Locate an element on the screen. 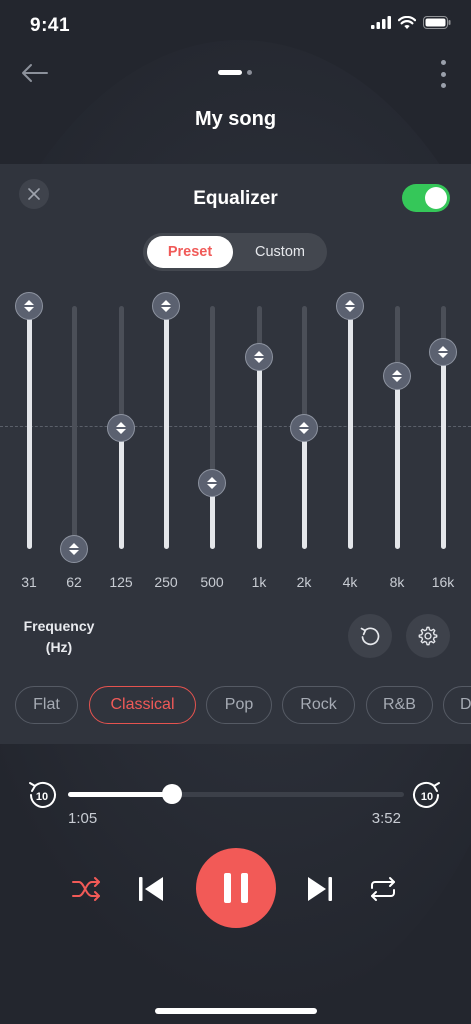  back-button is located at coordinates (34, 73).